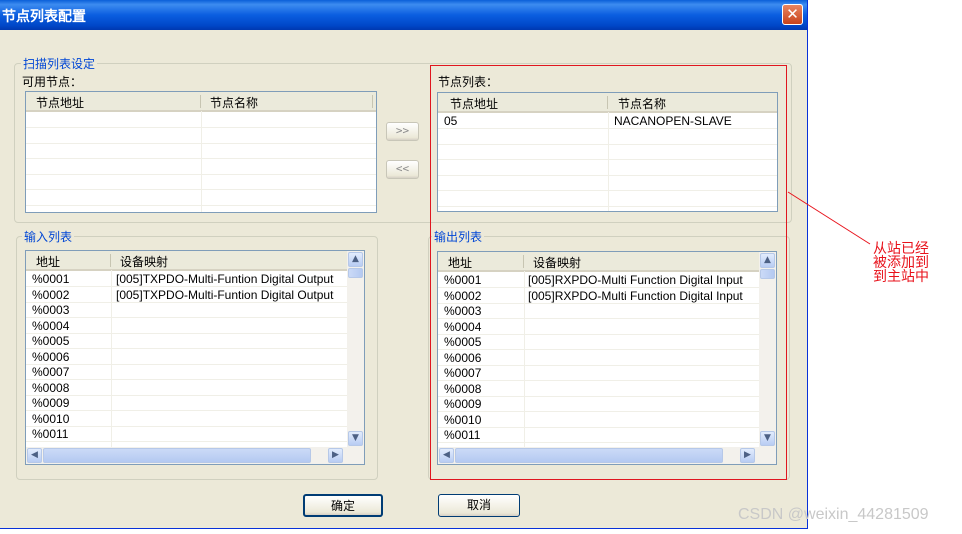  Describe the element at coordinates (51, 356) in the screenshot. I see `cell-address: %0006` at that location.